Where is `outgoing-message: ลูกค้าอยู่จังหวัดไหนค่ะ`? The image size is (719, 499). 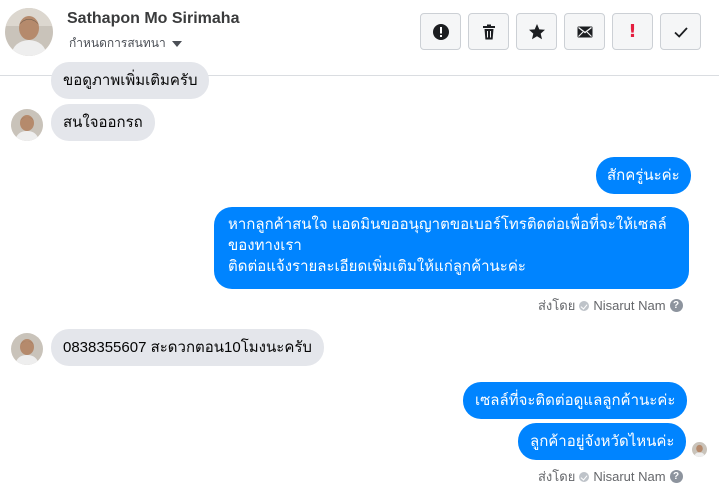 outgoing-message: ลูกค้าอยู่จังหวัดไหนค่ะ is located at coordinates (602, 441).